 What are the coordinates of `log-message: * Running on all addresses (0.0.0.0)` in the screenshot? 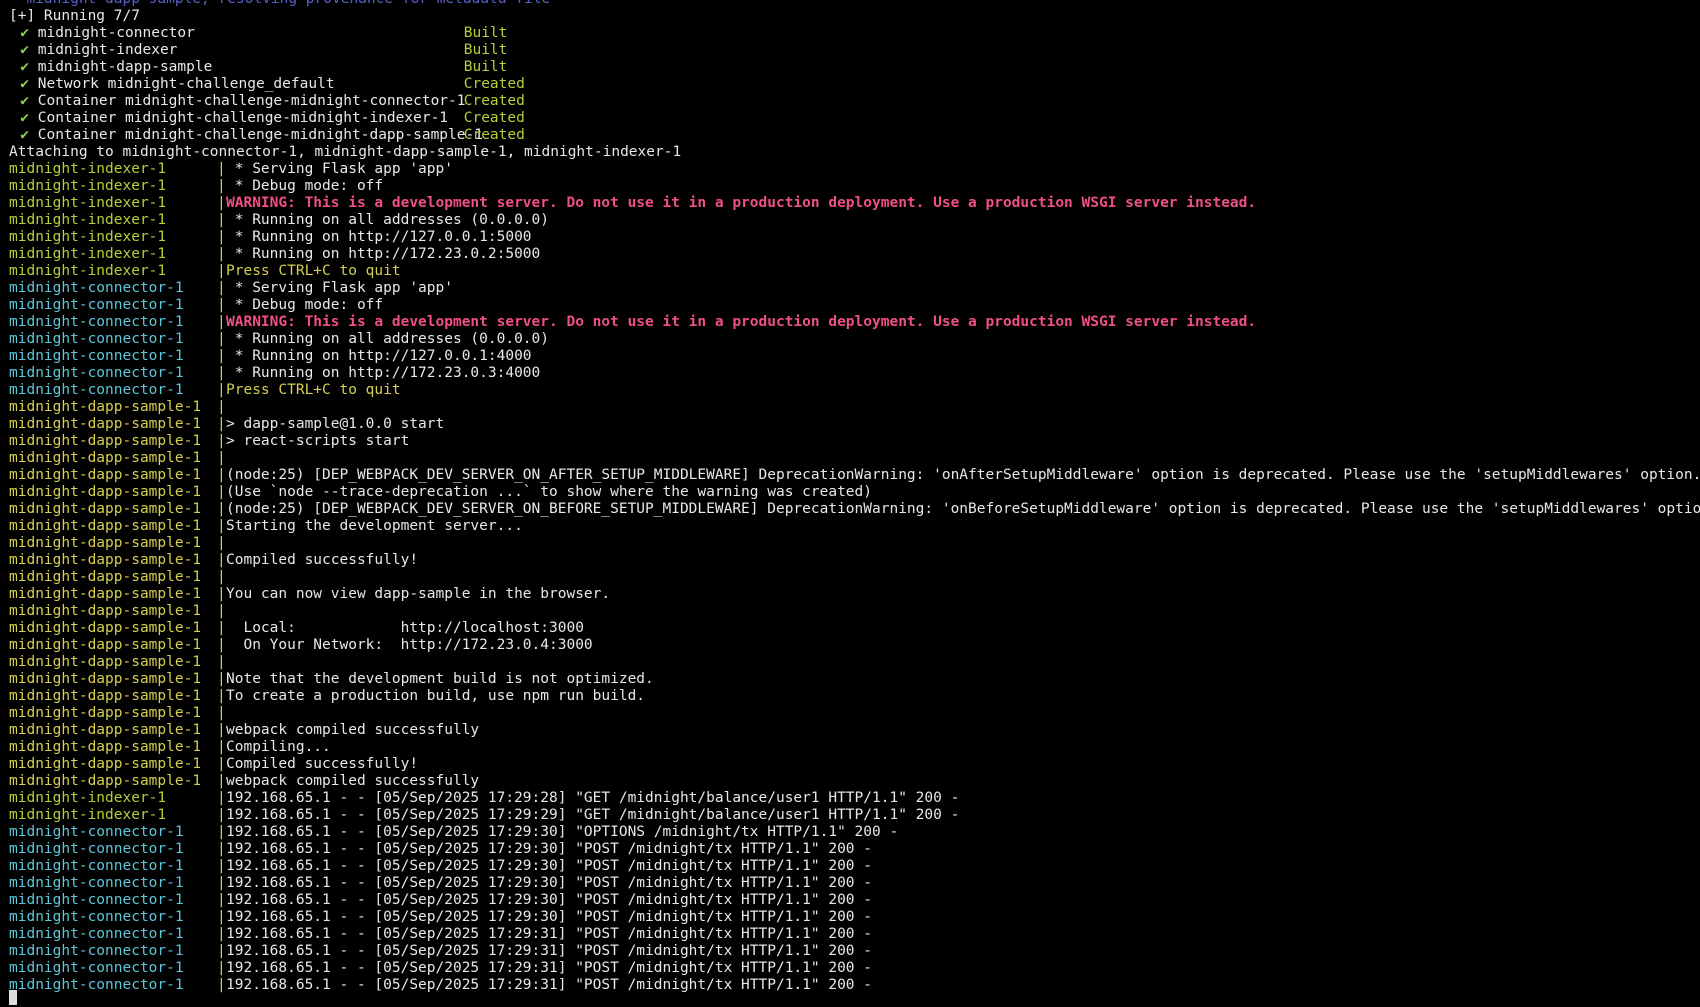 It's located at (388, 339).